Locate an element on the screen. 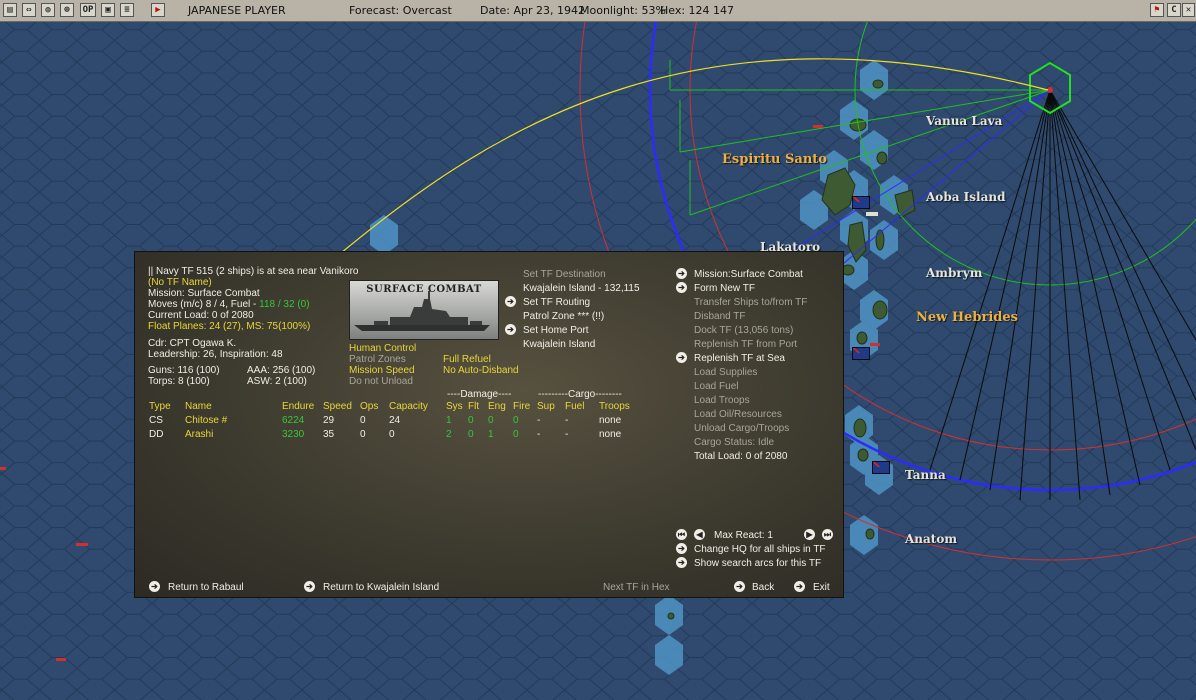 Image resolution: width=1196 pixels, height=700 pixels. column-header: Troops is located at coordinates (614, 407).